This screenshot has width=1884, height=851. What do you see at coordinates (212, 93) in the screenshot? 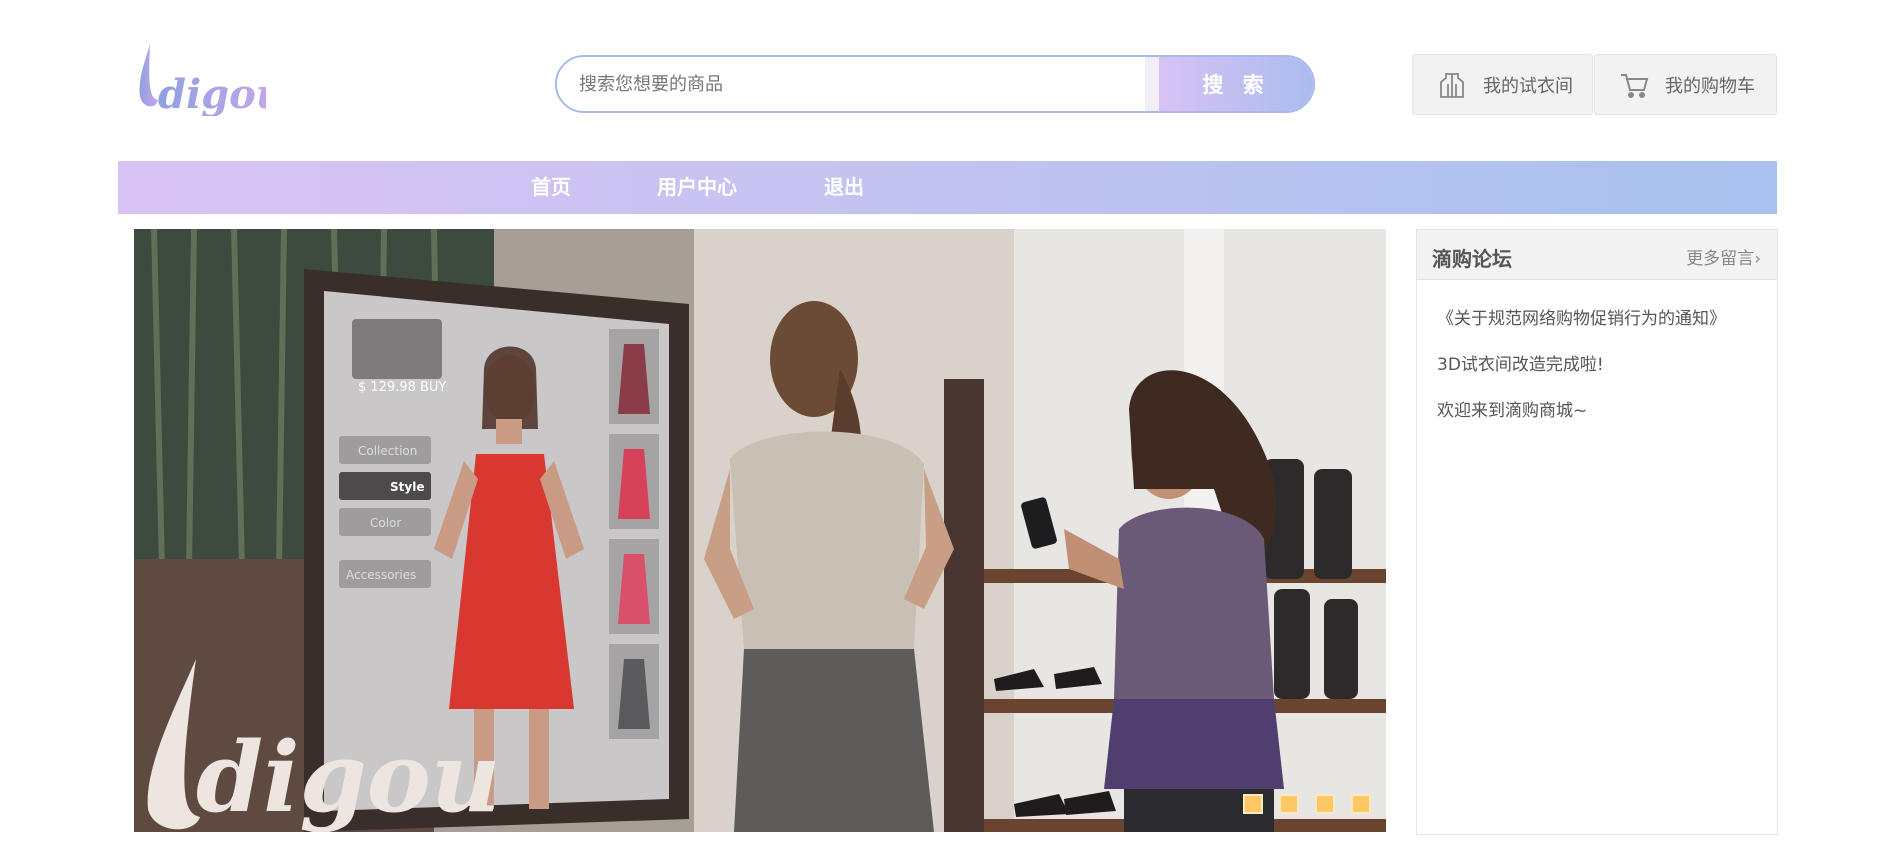
I see `logo-wordmark: digou` at bounding box center [212, 93].